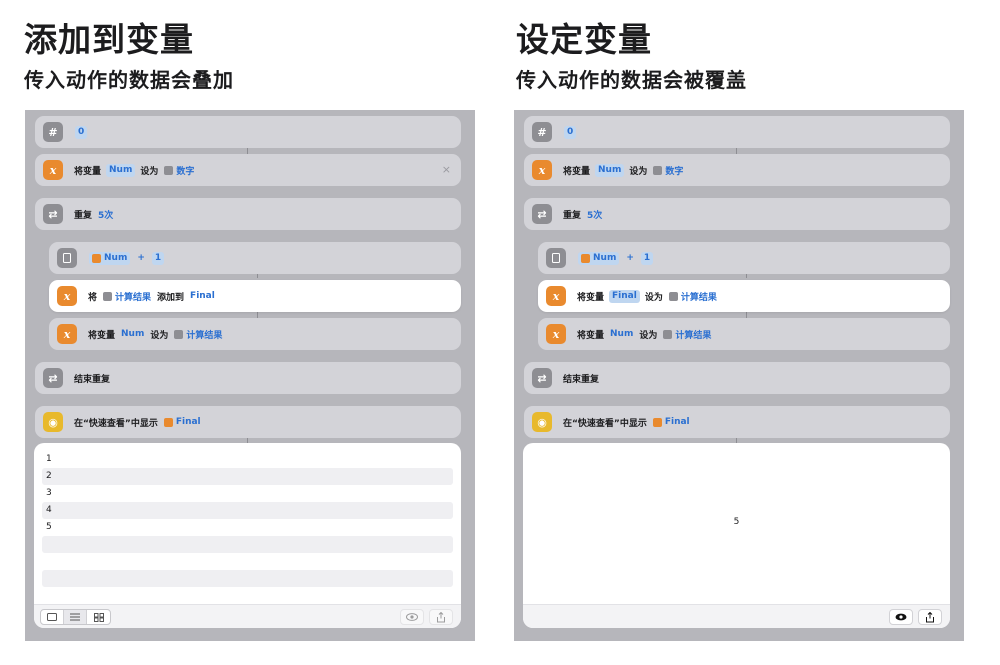 This screenshot has width=1000, height=665. I want to click on number-mini-icon, so click(658, 170).